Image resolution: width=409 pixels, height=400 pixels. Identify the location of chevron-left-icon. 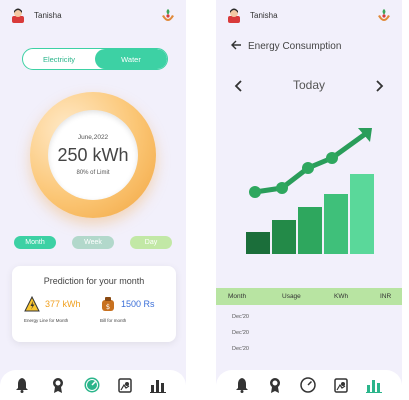
(239, 85).